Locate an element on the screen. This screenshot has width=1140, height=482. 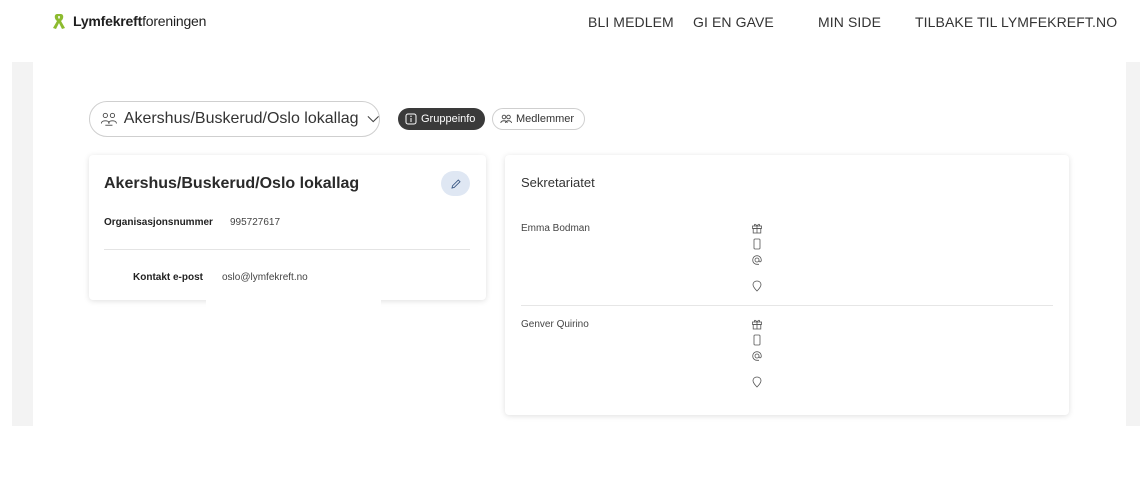
nav-tilbake: TILBAKE TIL LYMFEKREFT.NO is located at coordinates (1016, 22).